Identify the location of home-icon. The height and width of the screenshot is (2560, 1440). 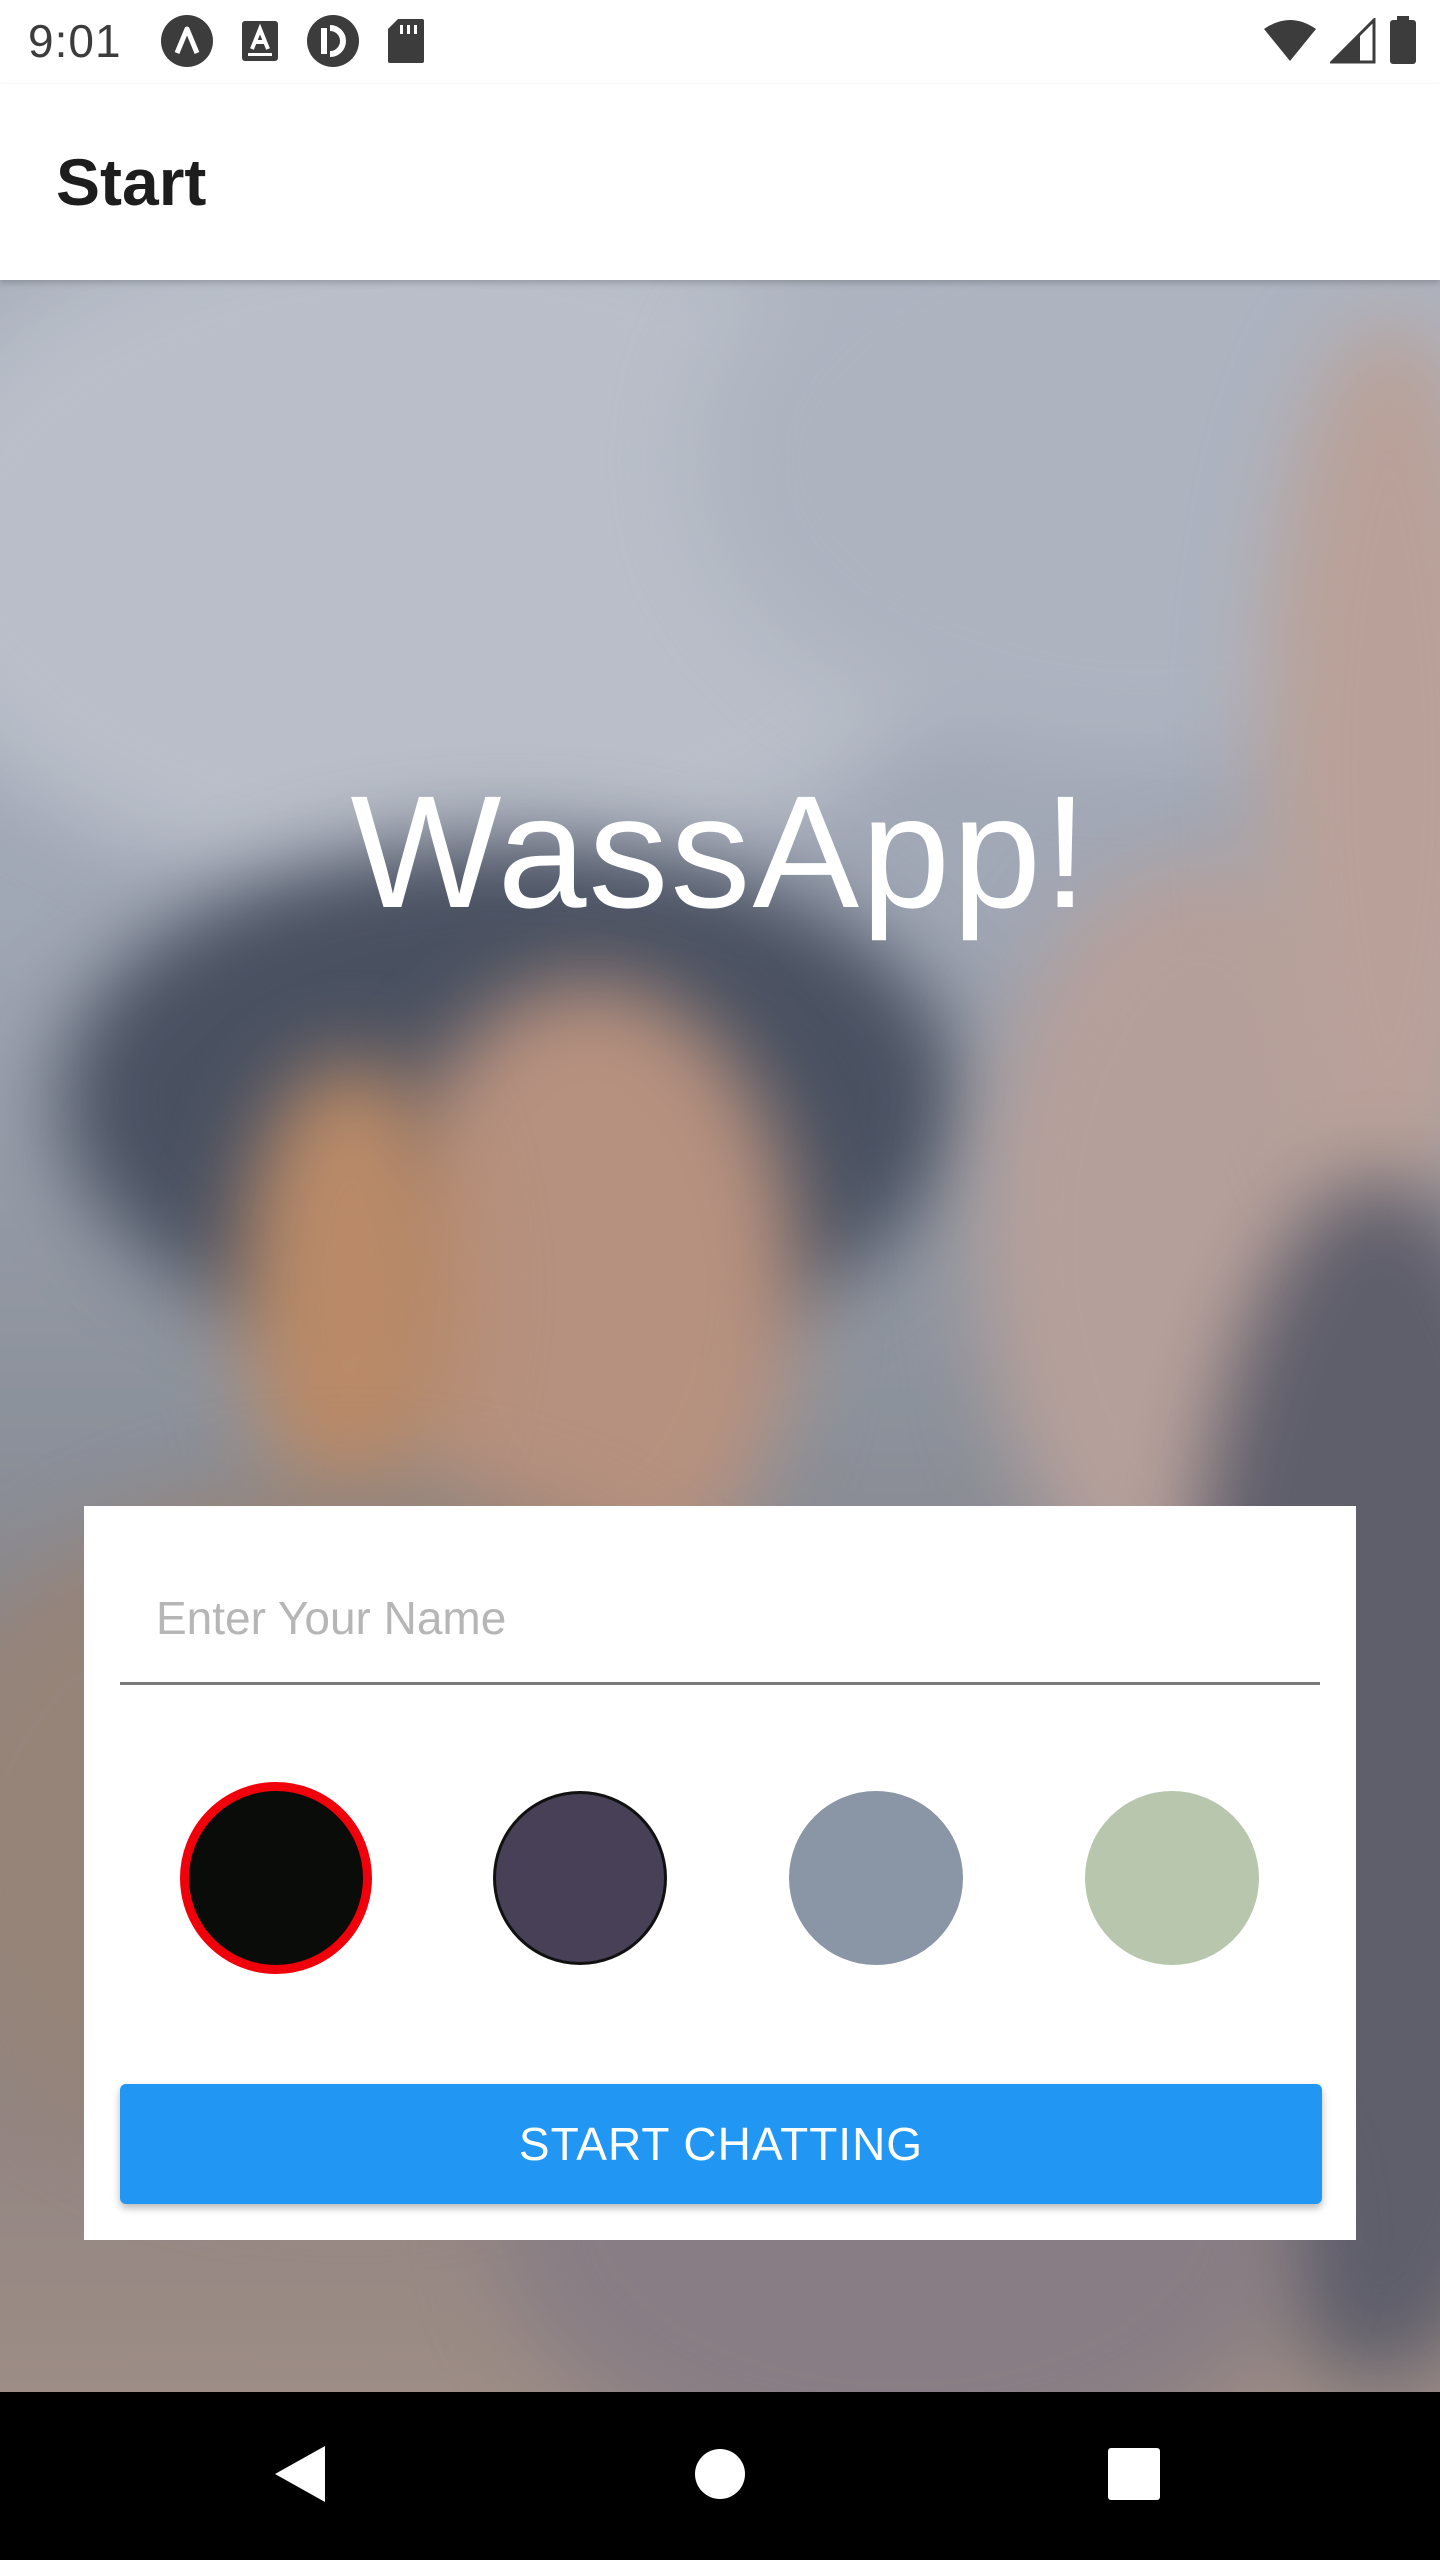
(720, 2476).